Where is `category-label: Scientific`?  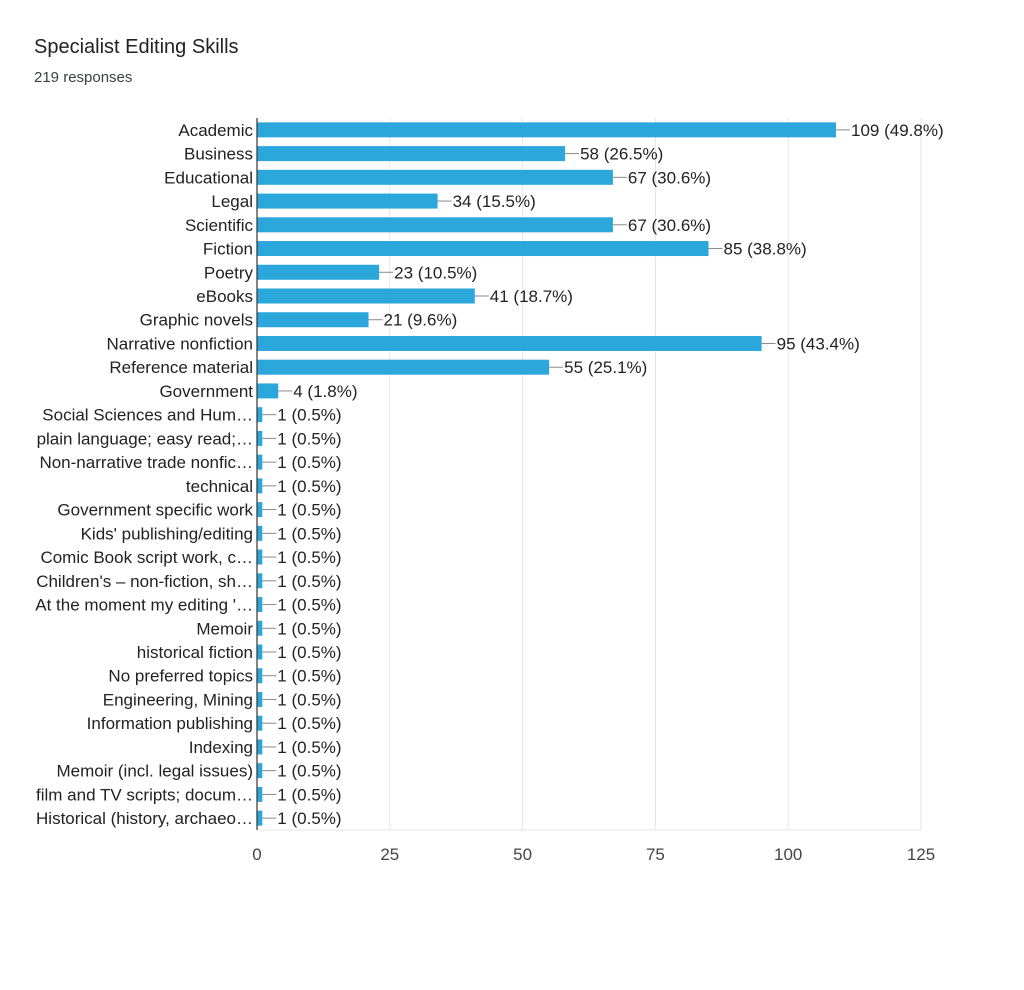 category-label: Scientific is located at coordinates (219, 225).